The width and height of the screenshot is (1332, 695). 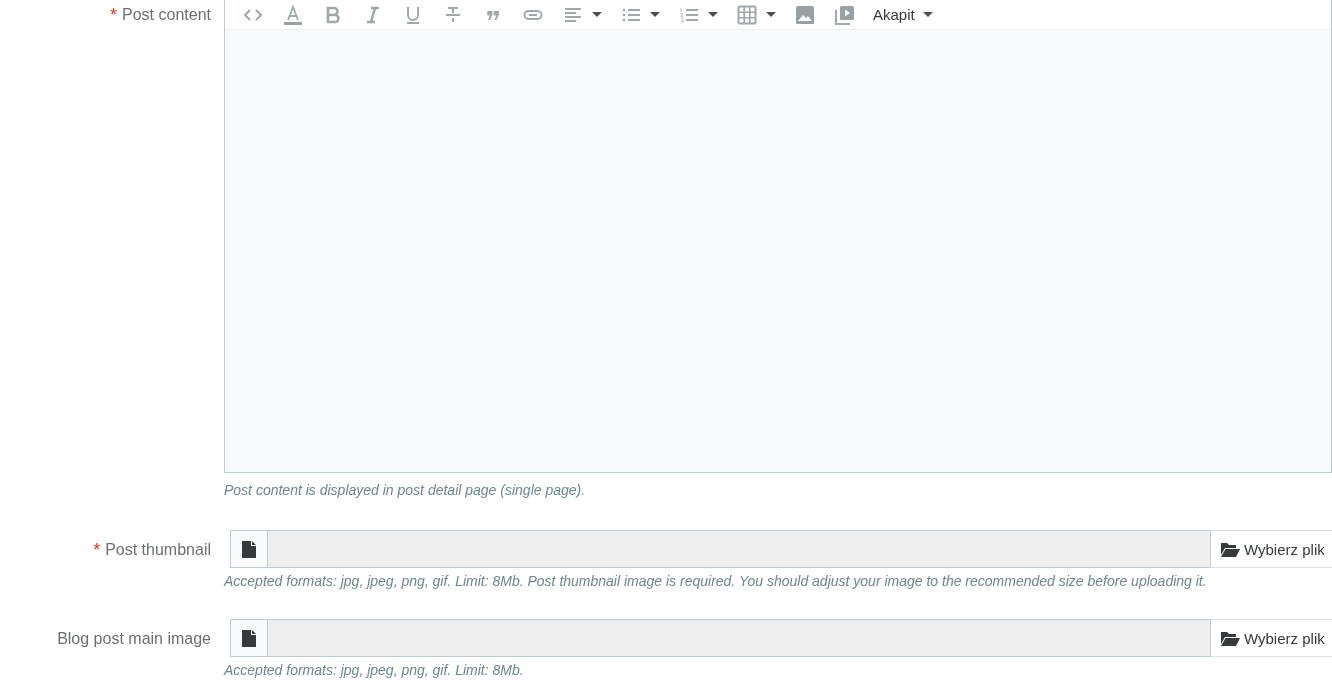 What do you see at coordinates (134, 639) in the screenshot?
I see `field-label: Blog post main image` at bounding box center [134, 639].